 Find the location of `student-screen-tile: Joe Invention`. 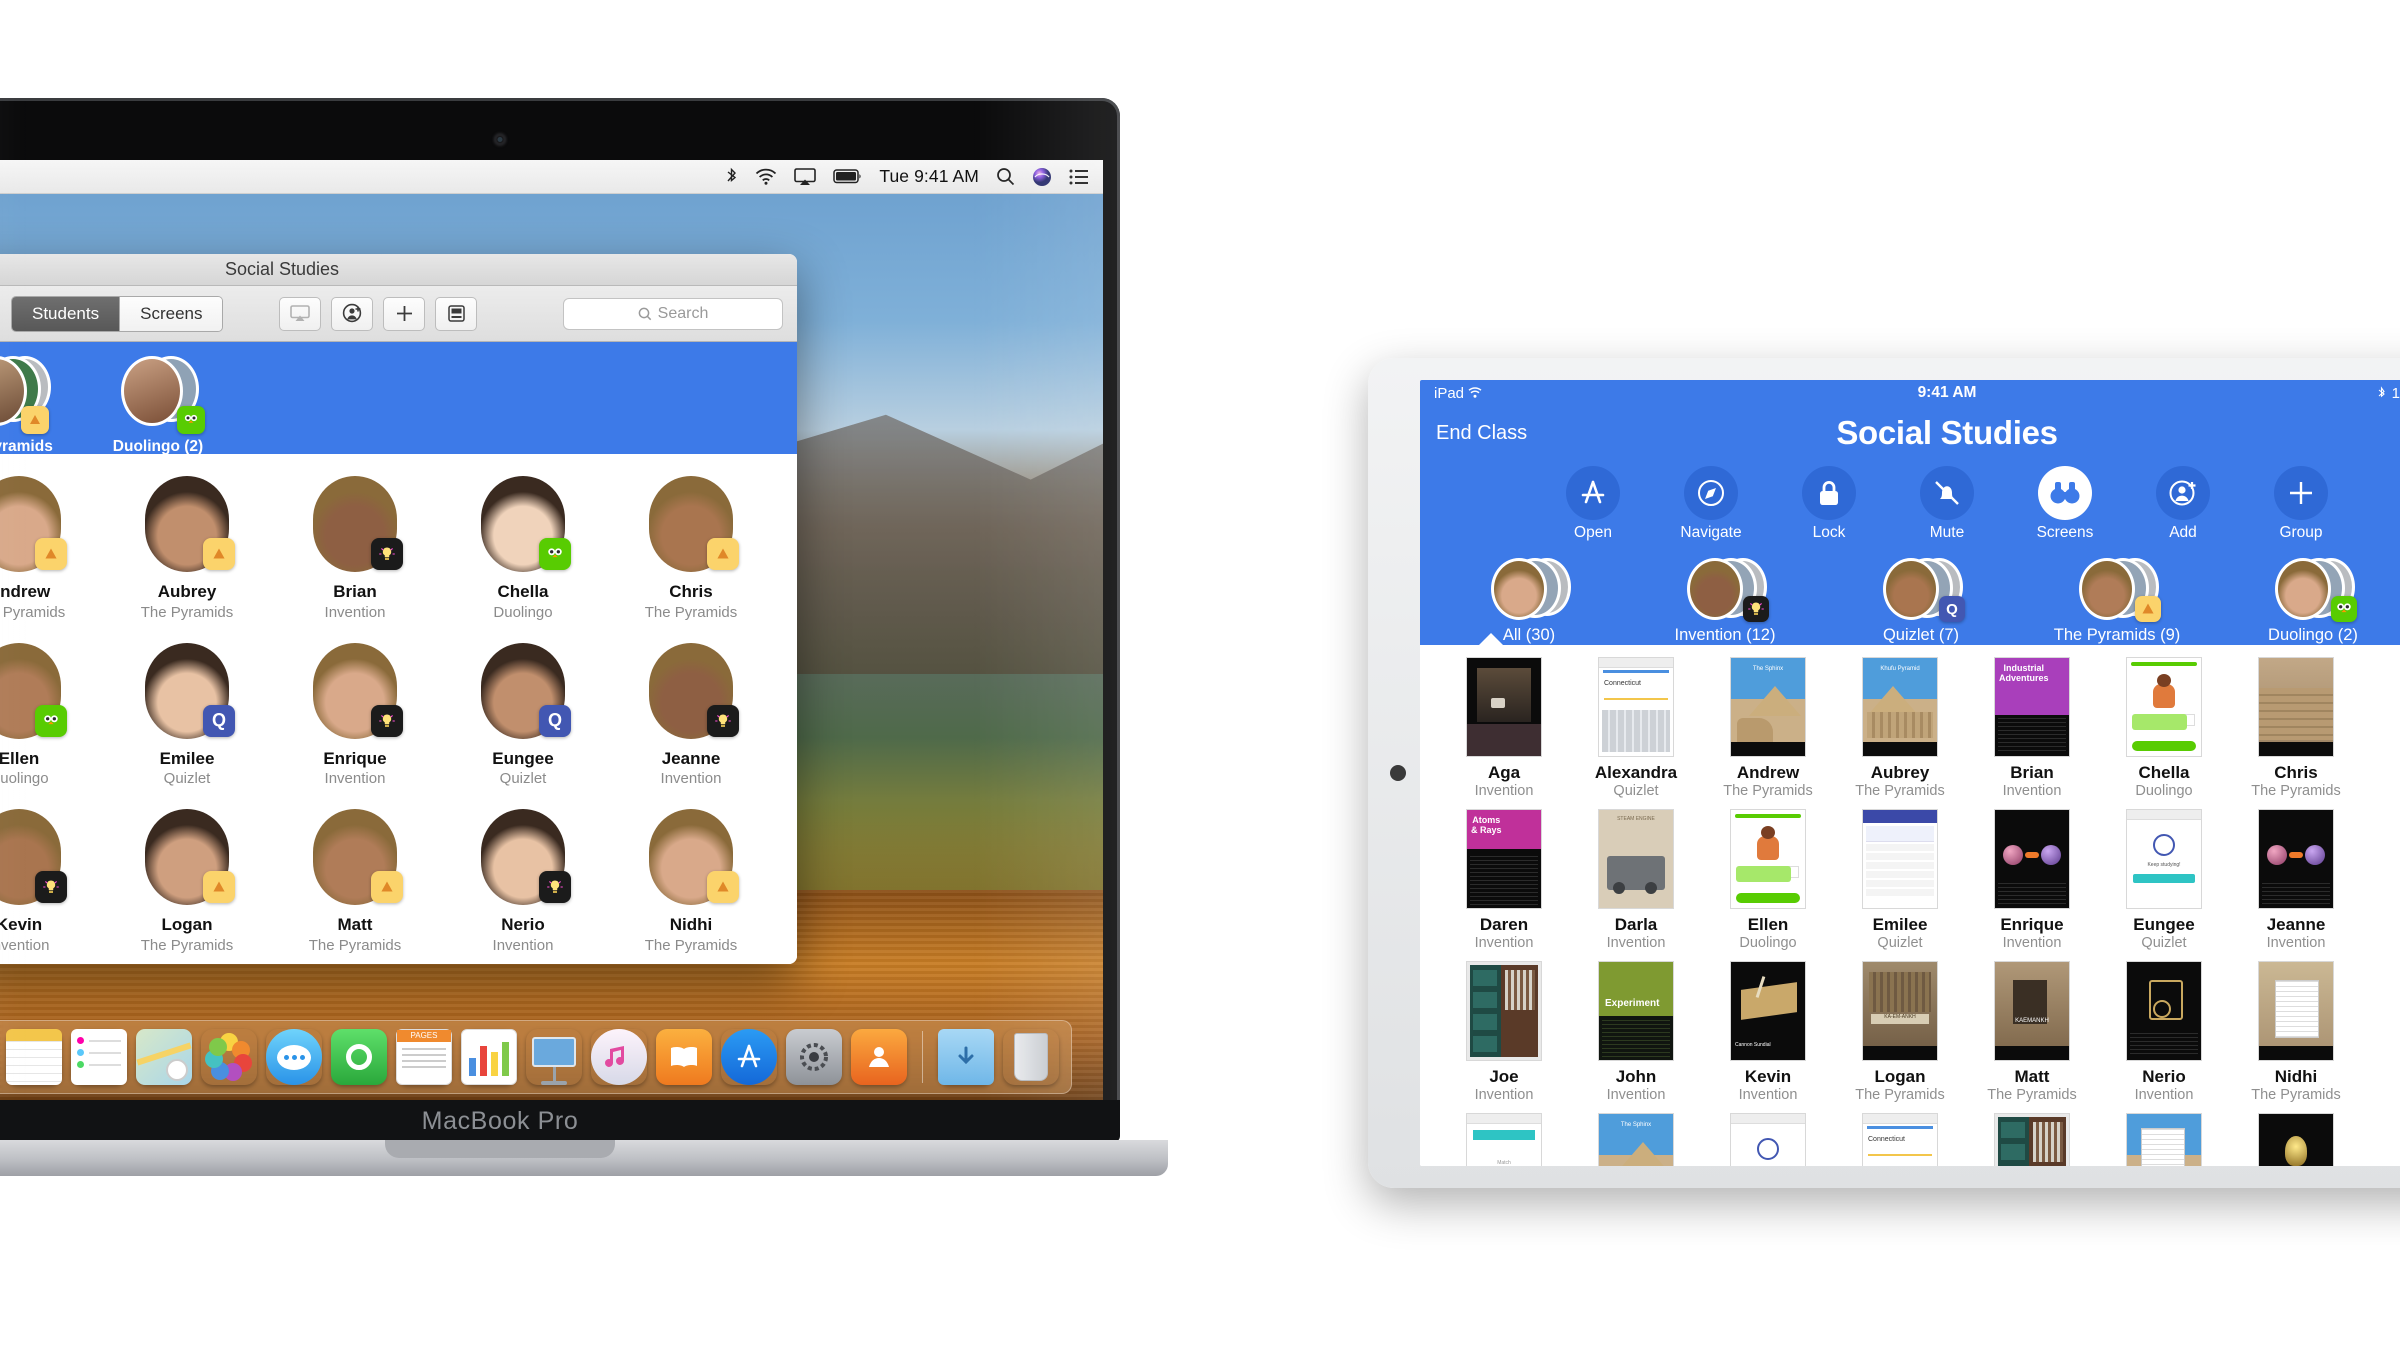

student-screen-tile: Joe Invention is located at coordinates (1504, 1032).